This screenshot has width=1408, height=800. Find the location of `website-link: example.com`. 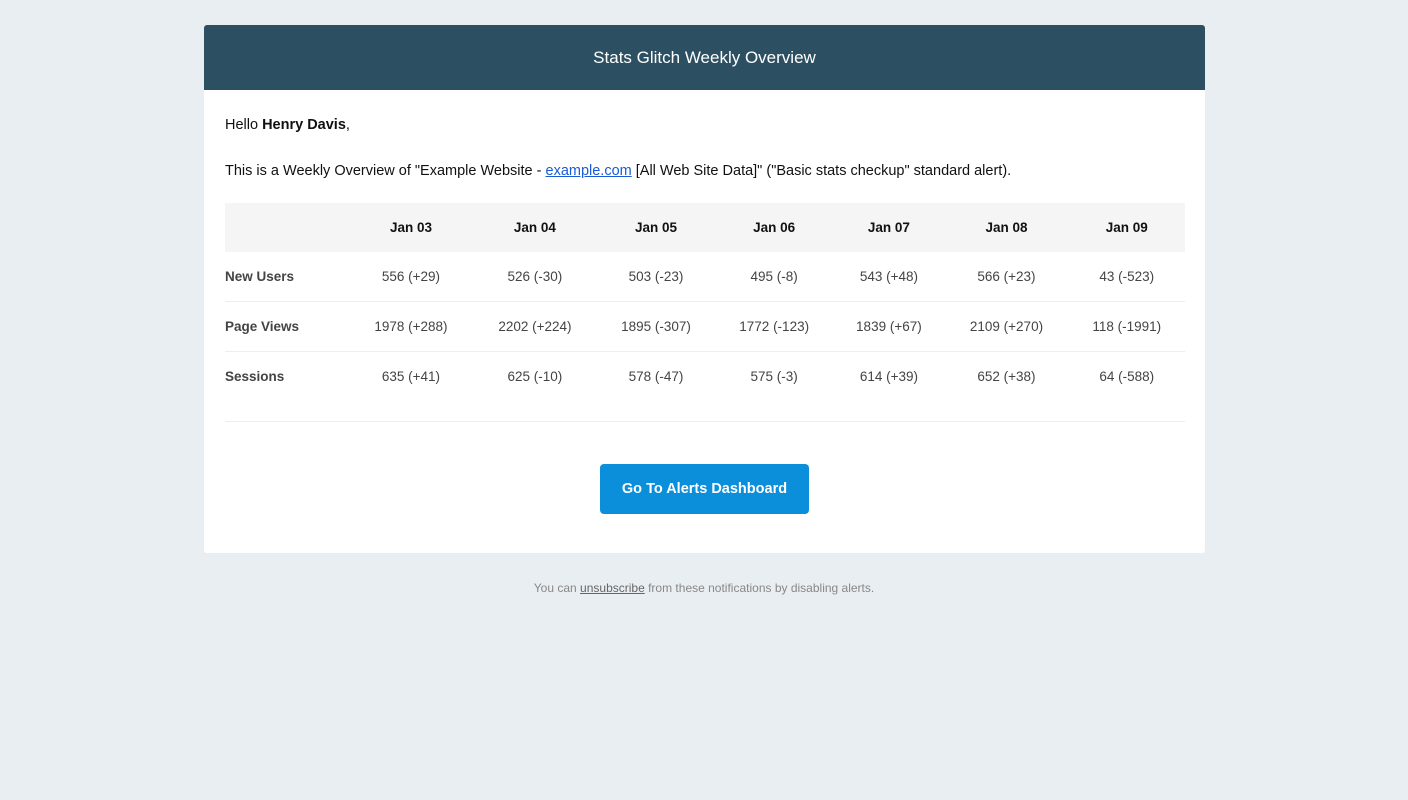

website-link: example.com is located at coordinates (589, 171).